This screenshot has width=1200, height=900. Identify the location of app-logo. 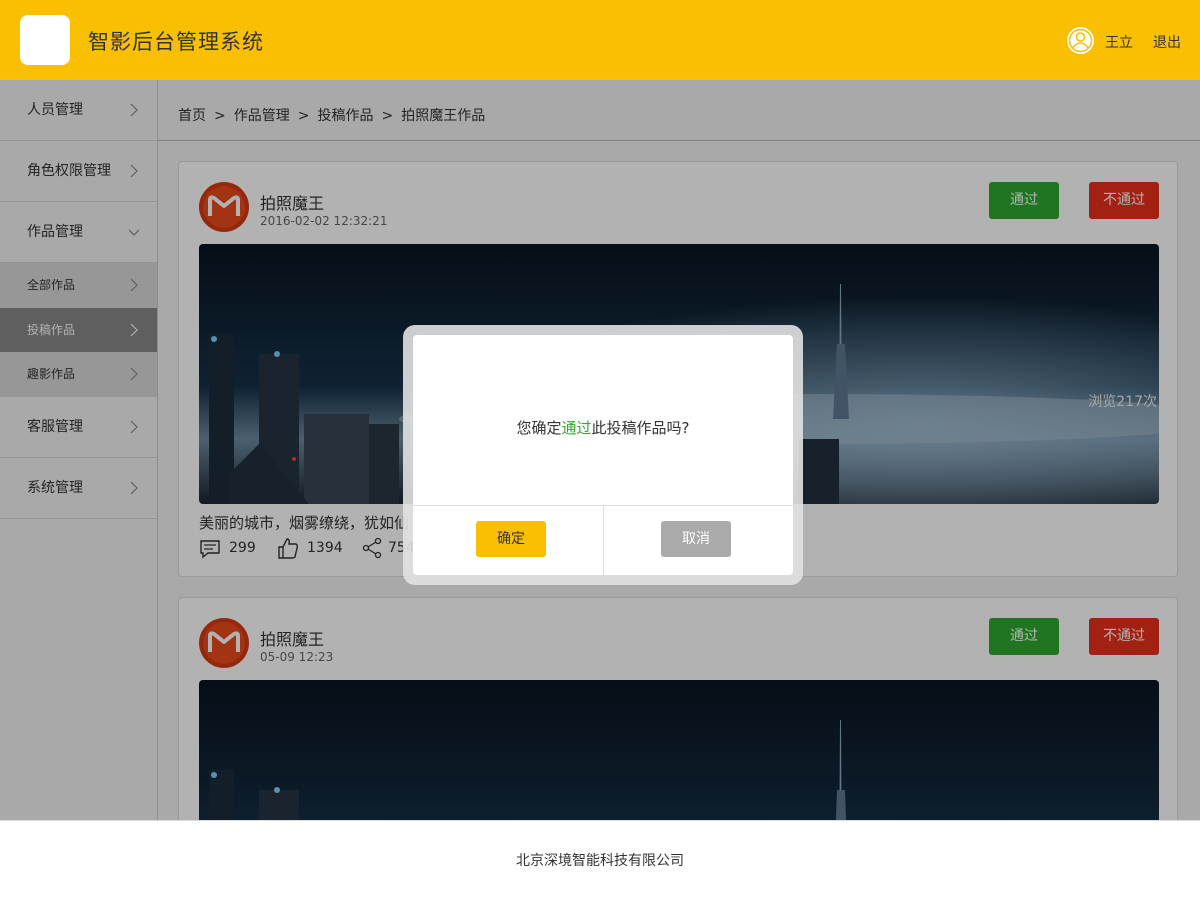
(45, 40).